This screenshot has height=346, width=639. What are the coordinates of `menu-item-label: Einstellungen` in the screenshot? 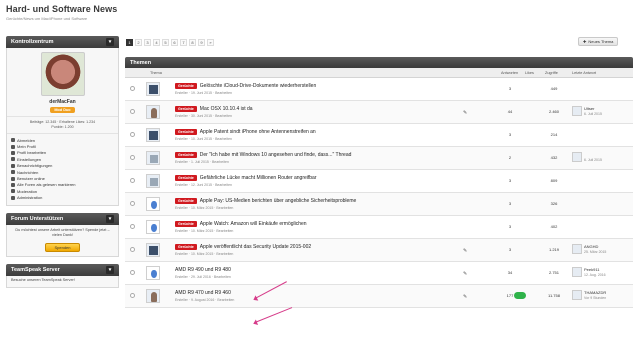 It's located at (29, 159).